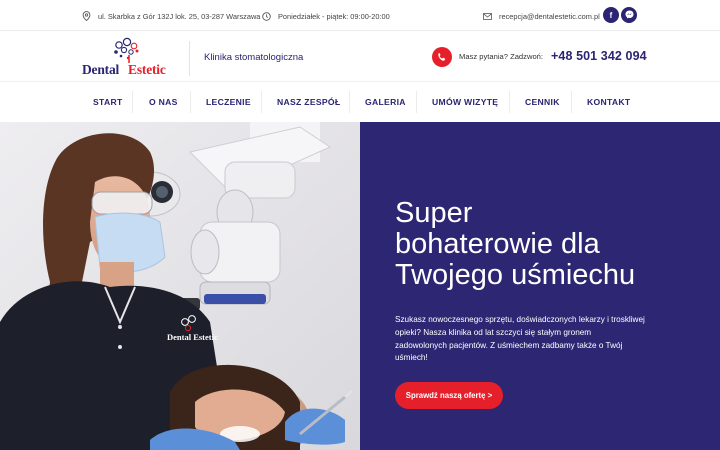 The image size is (720, 450). I want to click on nav-item-nasz-zespol: NASZ ZESPÓŁ, so click(308, 102).